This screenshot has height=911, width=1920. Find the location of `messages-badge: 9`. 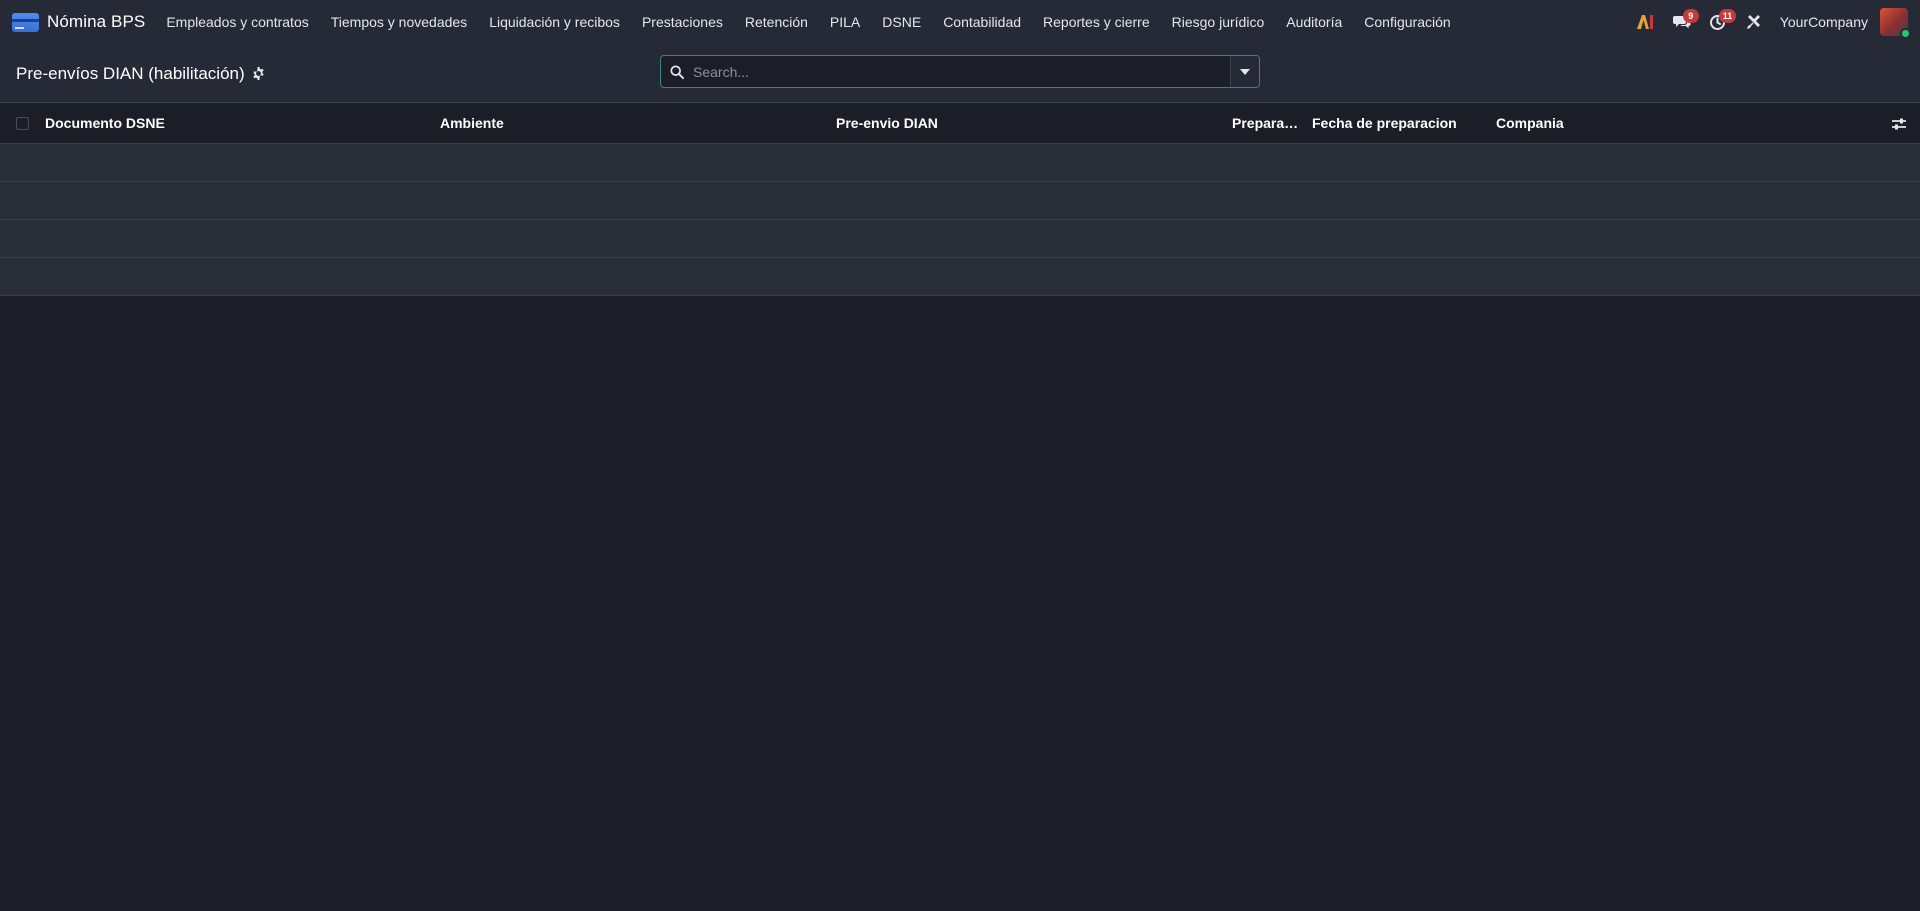

messages-badge: 9 is located at coordinates (1690, 15).